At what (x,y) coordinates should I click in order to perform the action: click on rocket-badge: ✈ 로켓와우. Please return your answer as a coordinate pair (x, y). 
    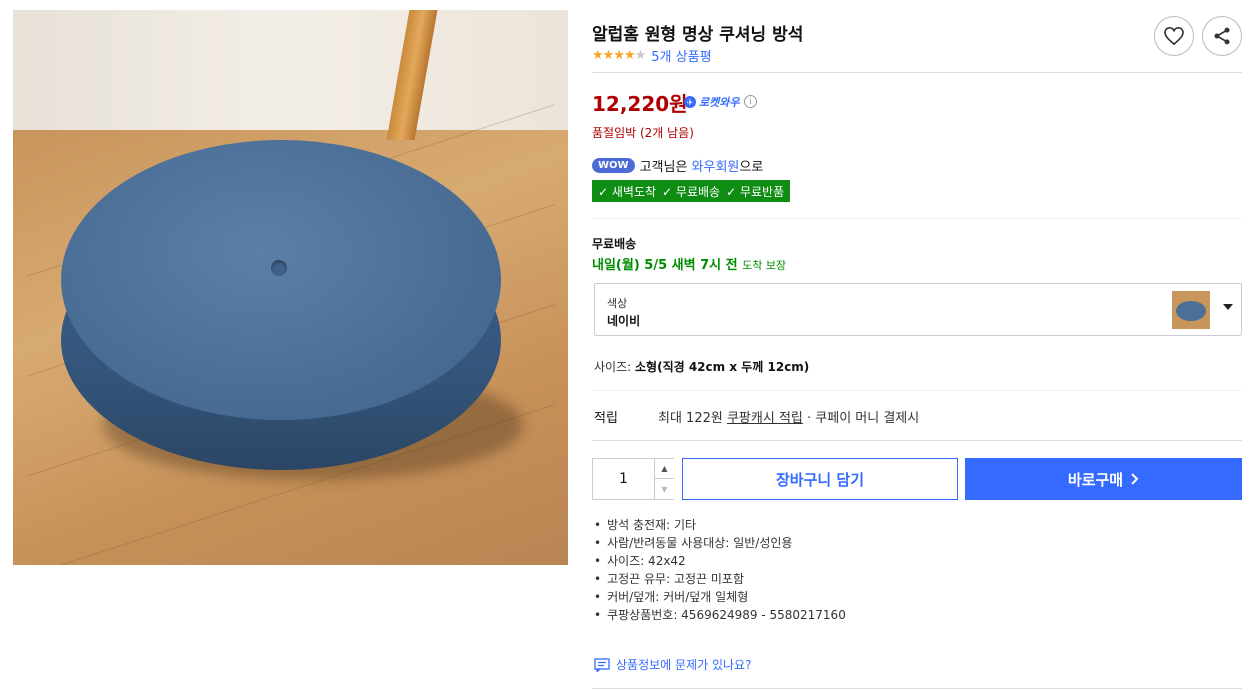
    Looking at the image, I should click on (711, 102).